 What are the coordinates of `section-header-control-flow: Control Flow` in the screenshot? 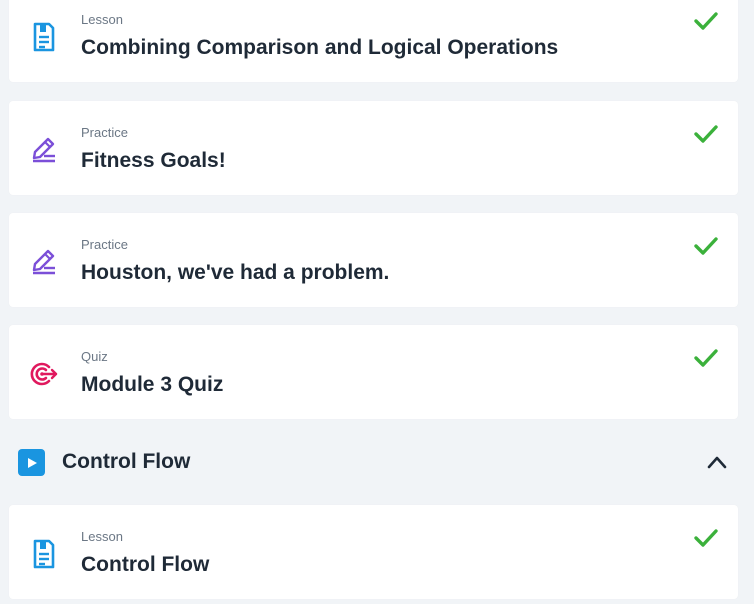 It's located at (377, 461).